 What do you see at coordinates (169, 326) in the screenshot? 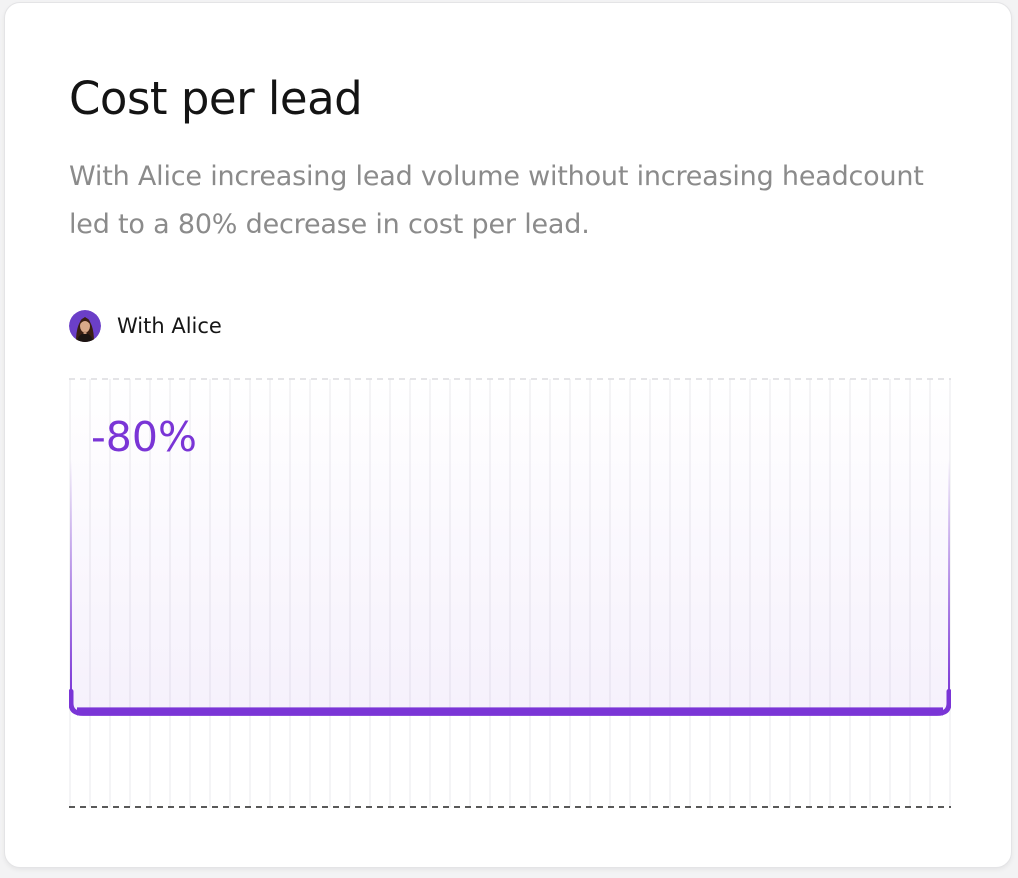
I see `legend-label: With Alice` at bounding box center [169, 326].